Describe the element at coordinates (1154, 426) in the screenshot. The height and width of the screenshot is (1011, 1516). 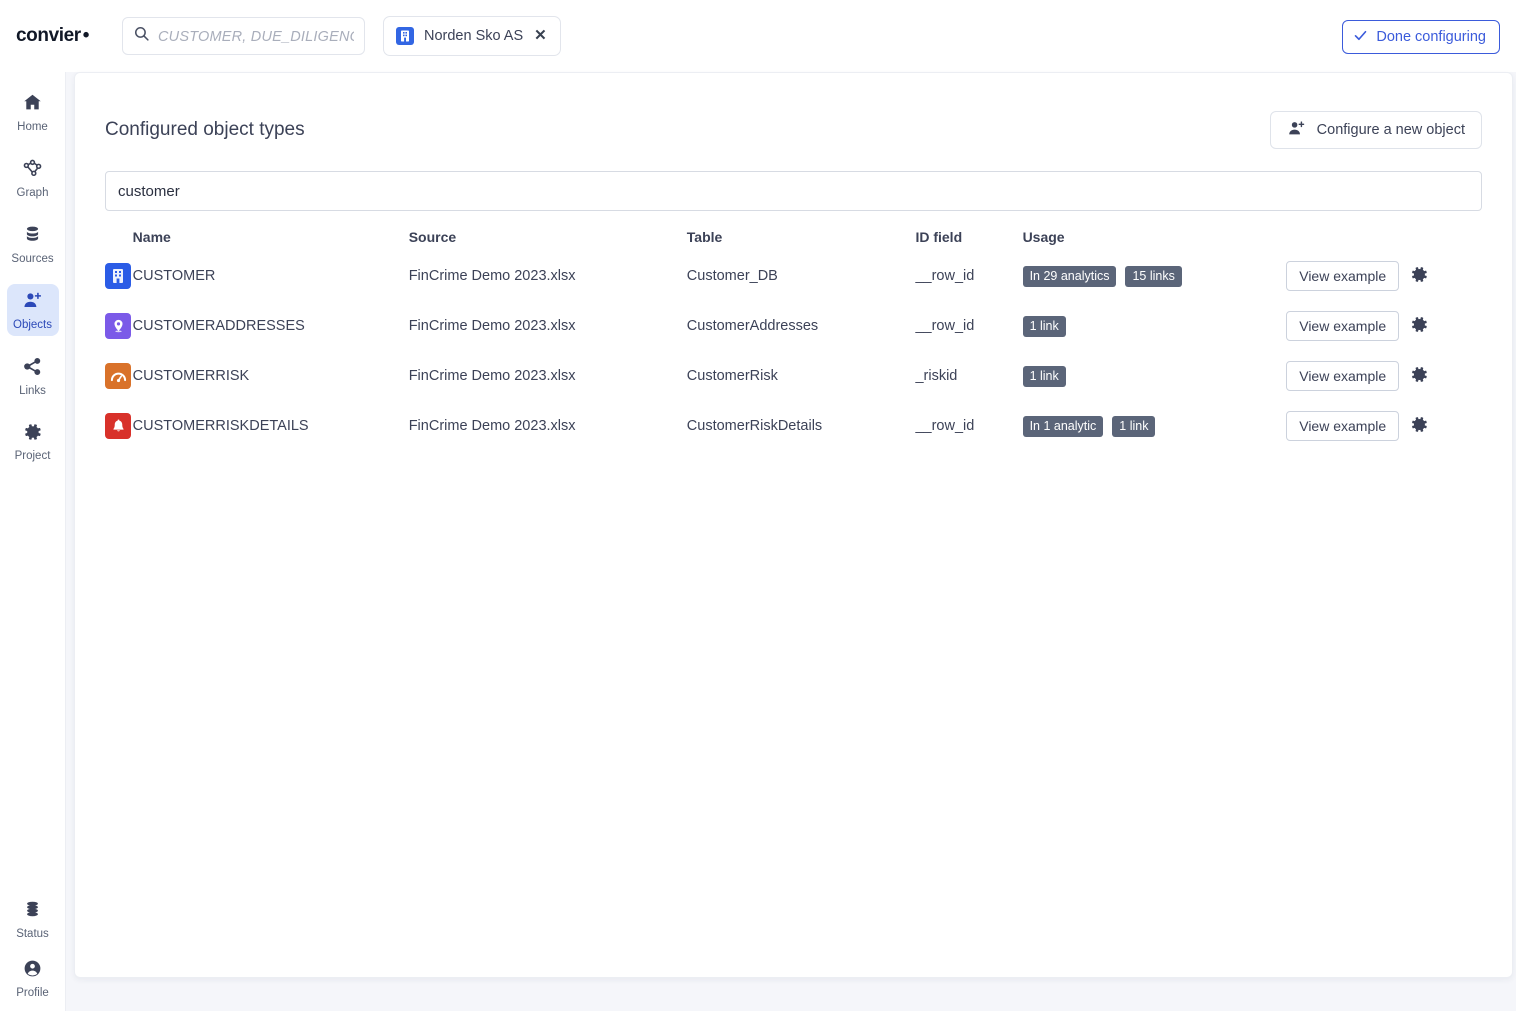
I see `row-usage: In 1 analytic 1 link` at that location.